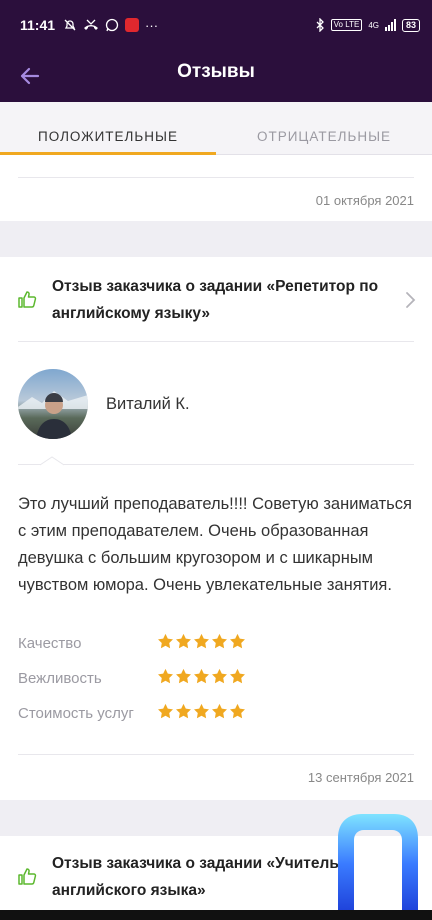 The image size is (432, 920). What do you see at coordinates (108, 128) in the screenshot?
I see `tab-positive: ПОЛОЖИТЕЛЬНЫЕ` at bounding box center [108, 128].